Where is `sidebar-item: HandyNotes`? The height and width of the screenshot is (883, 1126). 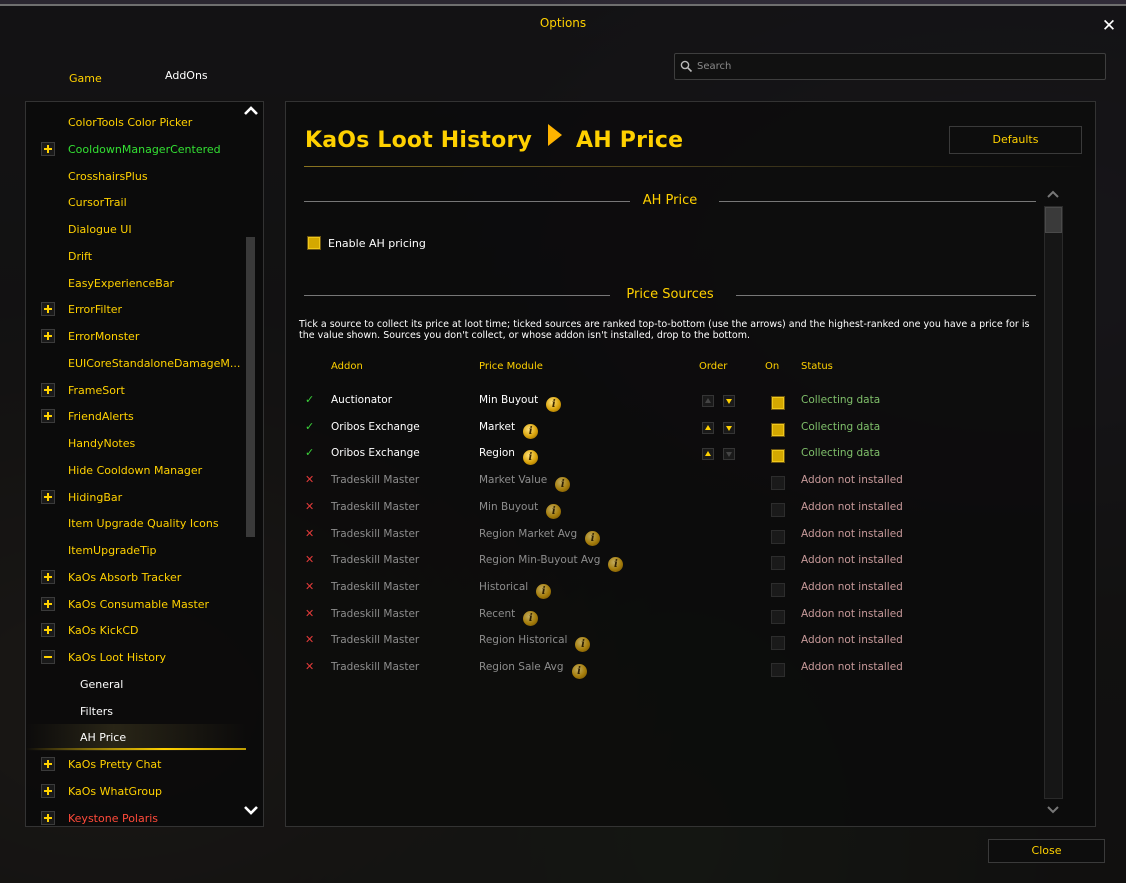
sidebar-item: HandyNotes is located at coordinates (136, 443).